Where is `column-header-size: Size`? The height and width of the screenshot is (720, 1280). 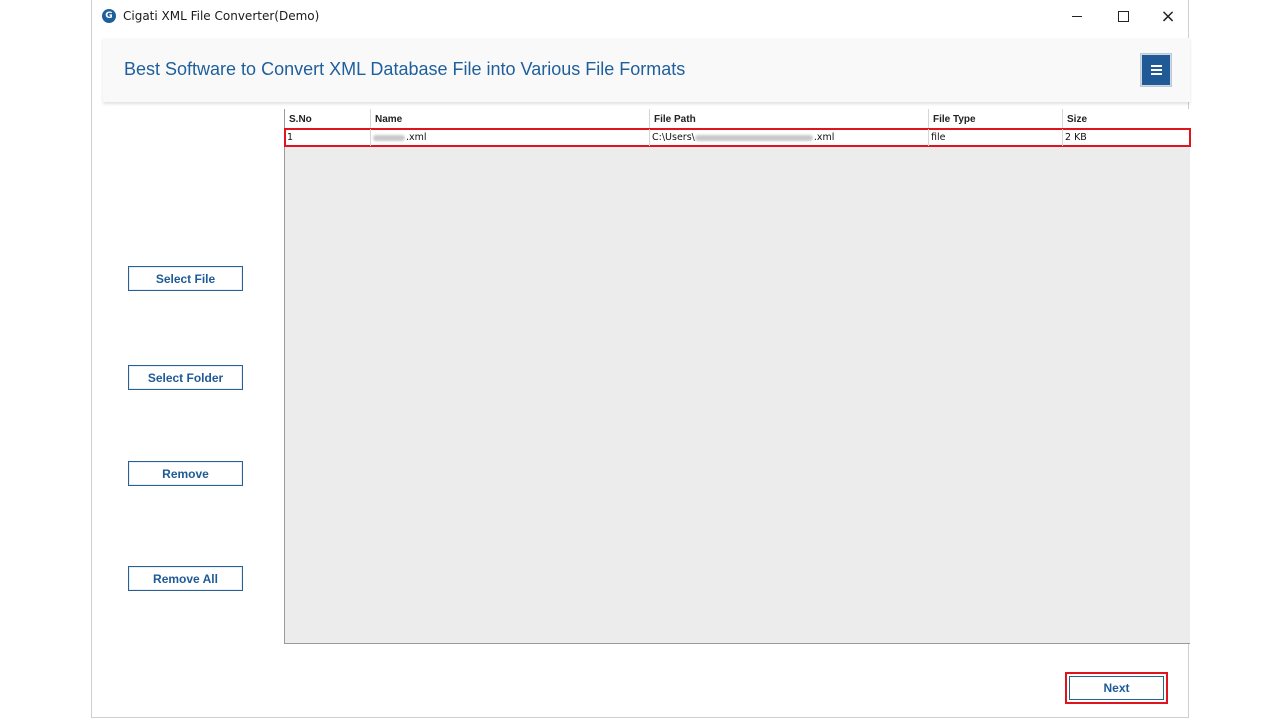 column-header-size: Size is located at coordinates (1126, 119).